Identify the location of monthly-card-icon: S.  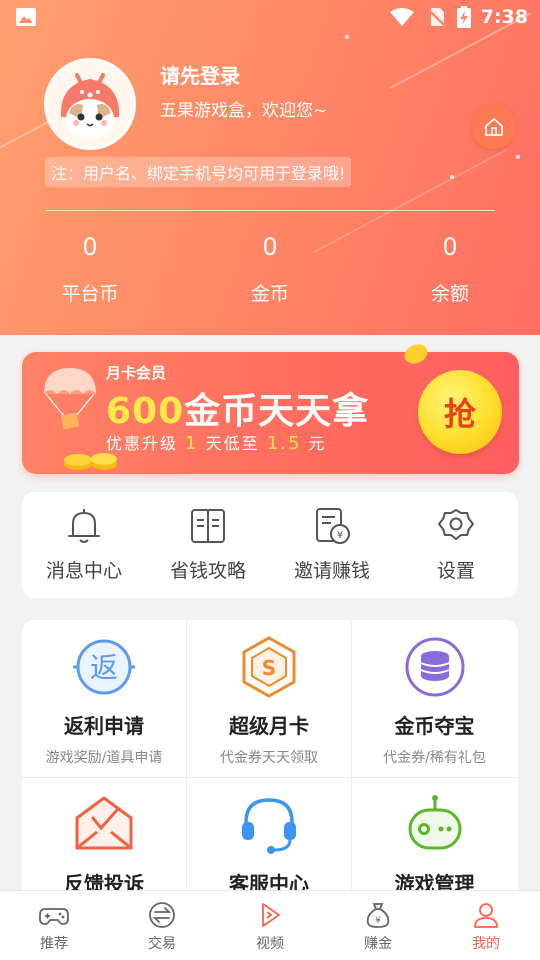
(269, 667).